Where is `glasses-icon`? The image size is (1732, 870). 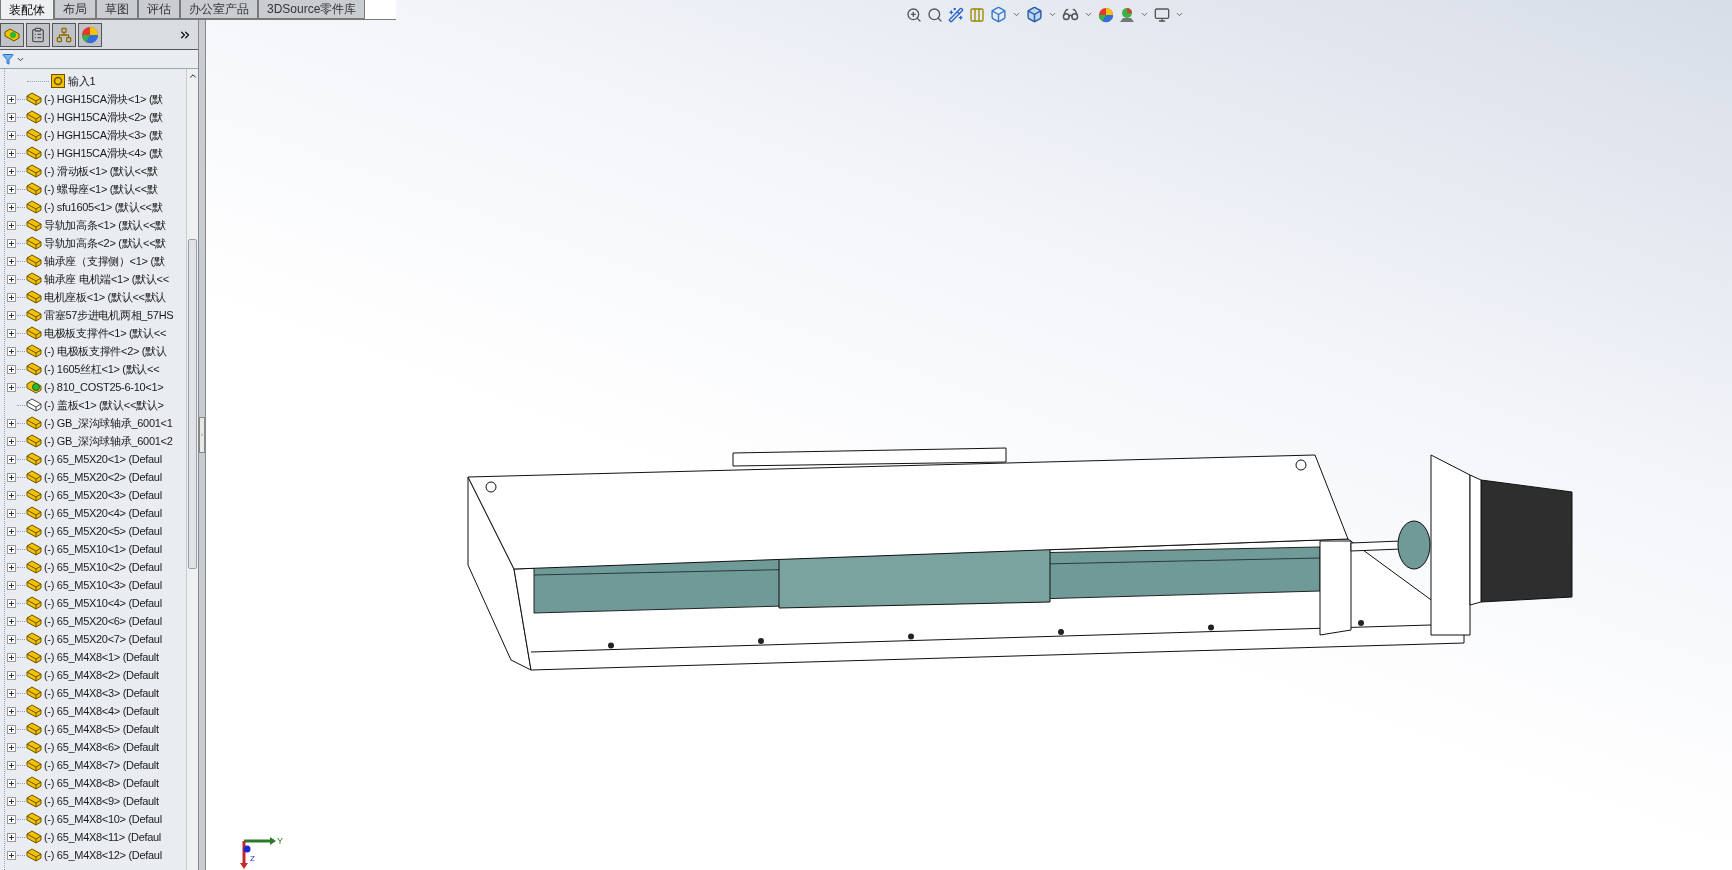 glasses-icon is located at coordinates (1070, 14).